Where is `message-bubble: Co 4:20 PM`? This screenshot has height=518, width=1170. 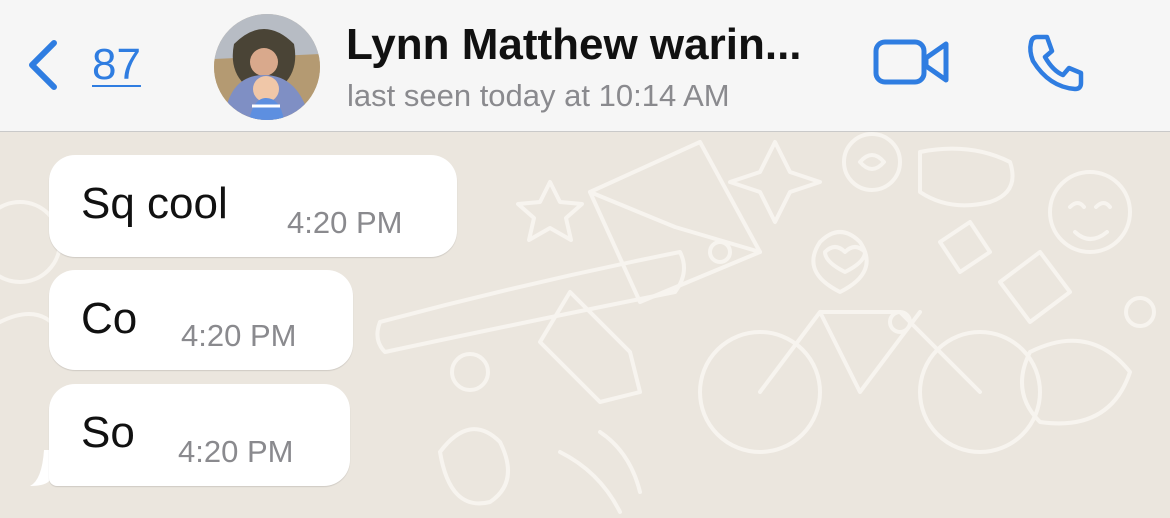 message-bubble: Co 4:20 PM is located at coordinates (201, 320).